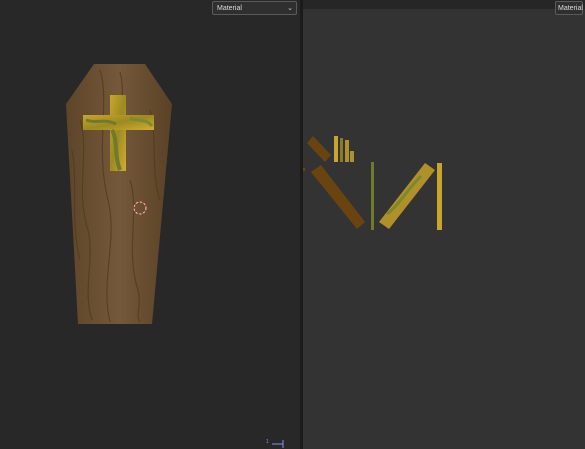  I want to click on uv-island-speck, so click(304, 169).